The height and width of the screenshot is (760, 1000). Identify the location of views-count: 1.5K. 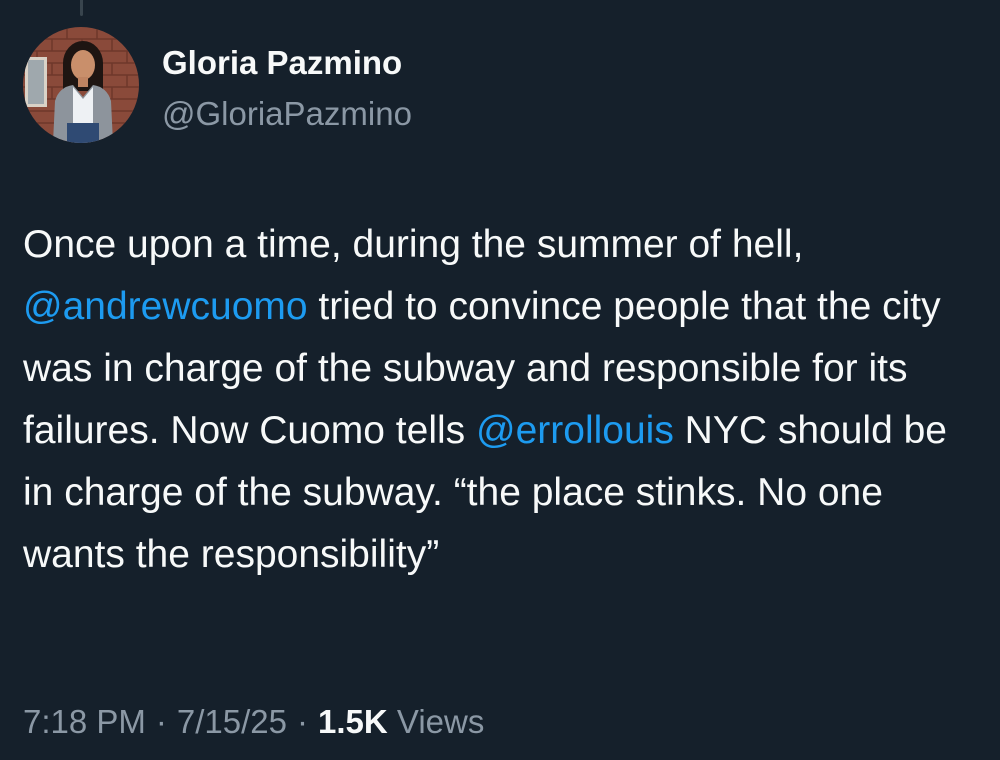
(353, 721).